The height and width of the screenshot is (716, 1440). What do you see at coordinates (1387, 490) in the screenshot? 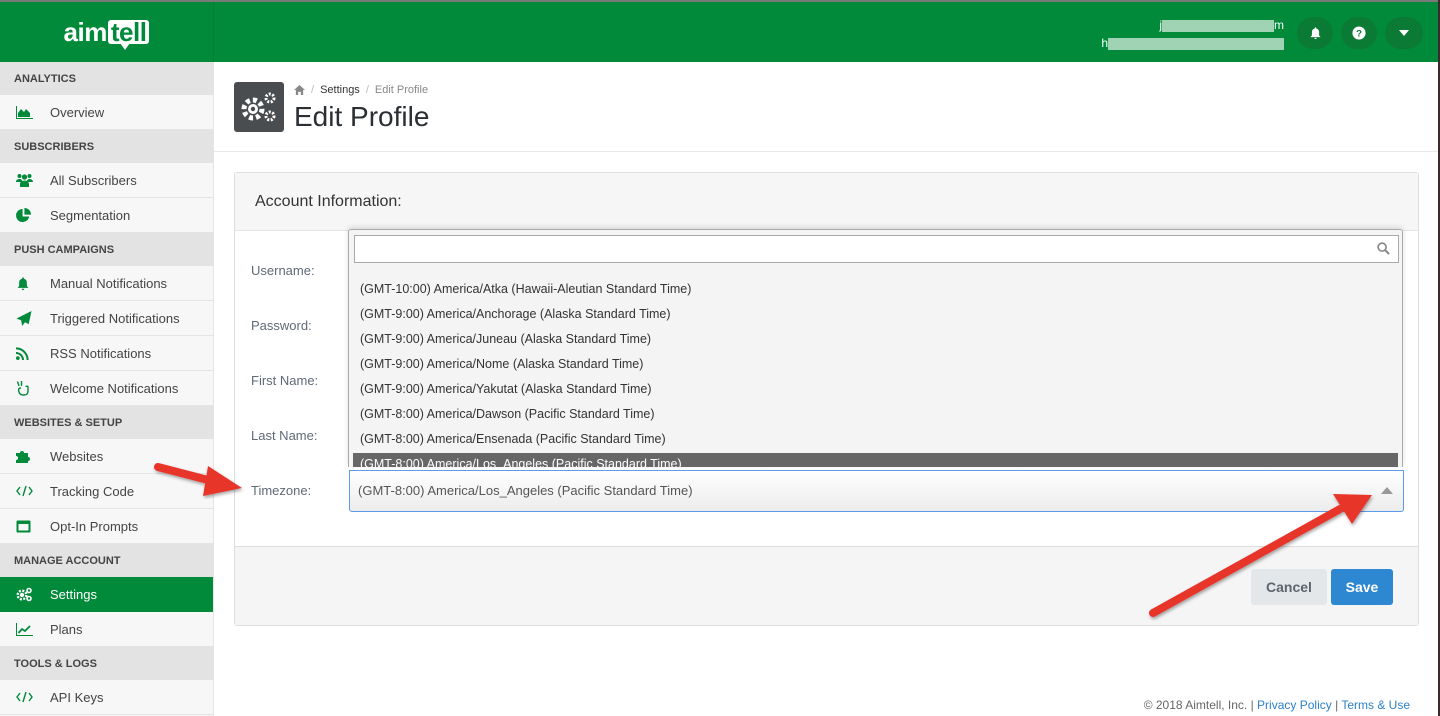
I see `caret-up-icon` at bounding box center [1387, 490].